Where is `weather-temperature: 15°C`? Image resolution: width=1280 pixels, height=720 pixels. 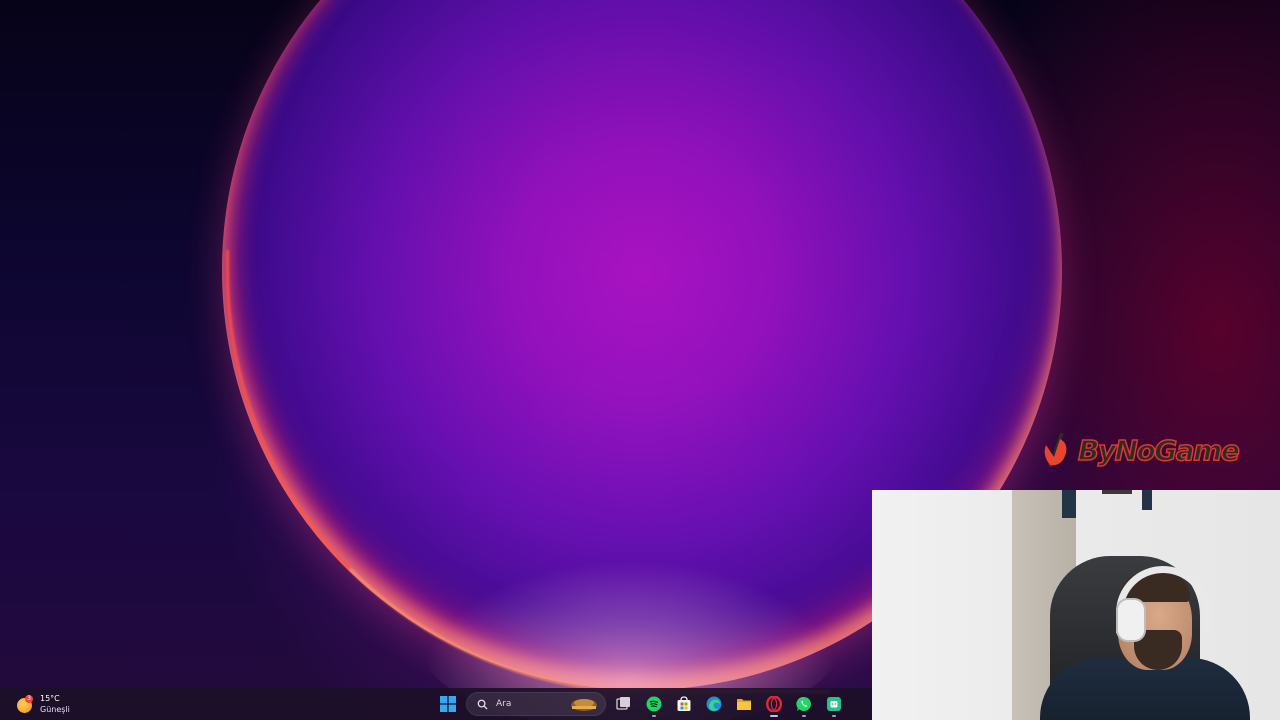 weather-temperature: 15°C is located at coordinates (50, 698).